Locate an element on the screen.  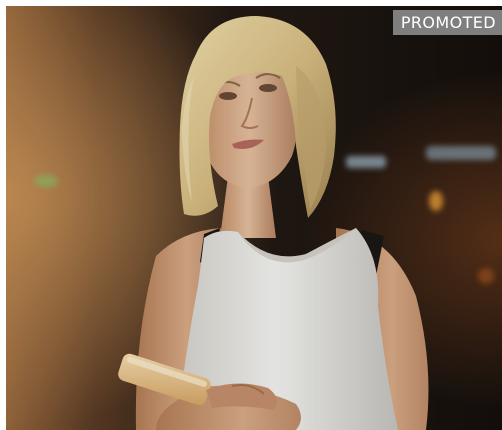
promoted-badge: PROMOTED is located at coordinates (447, 22).